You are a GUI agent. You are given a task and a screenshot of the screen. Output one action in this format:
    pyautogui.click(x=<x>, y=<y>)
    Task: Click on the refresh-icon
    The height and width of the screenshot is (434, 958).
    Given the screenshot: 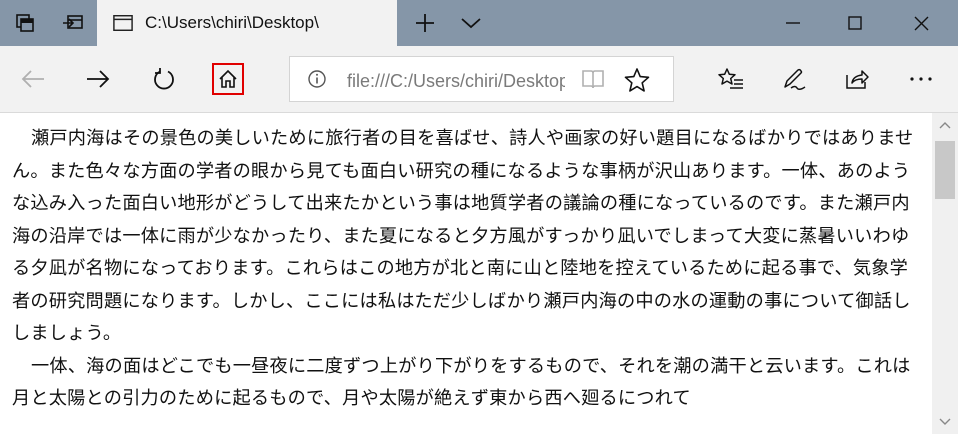 What is the action you would take?
    pyautogui.click(x=164, y=79)
    